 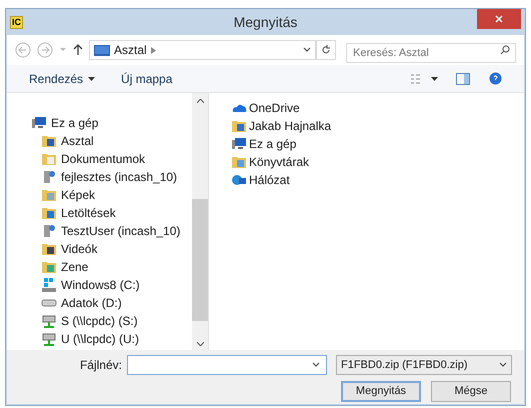 I want to click on file-item: Jakab Hajnalka, so click(x=377, y=126).